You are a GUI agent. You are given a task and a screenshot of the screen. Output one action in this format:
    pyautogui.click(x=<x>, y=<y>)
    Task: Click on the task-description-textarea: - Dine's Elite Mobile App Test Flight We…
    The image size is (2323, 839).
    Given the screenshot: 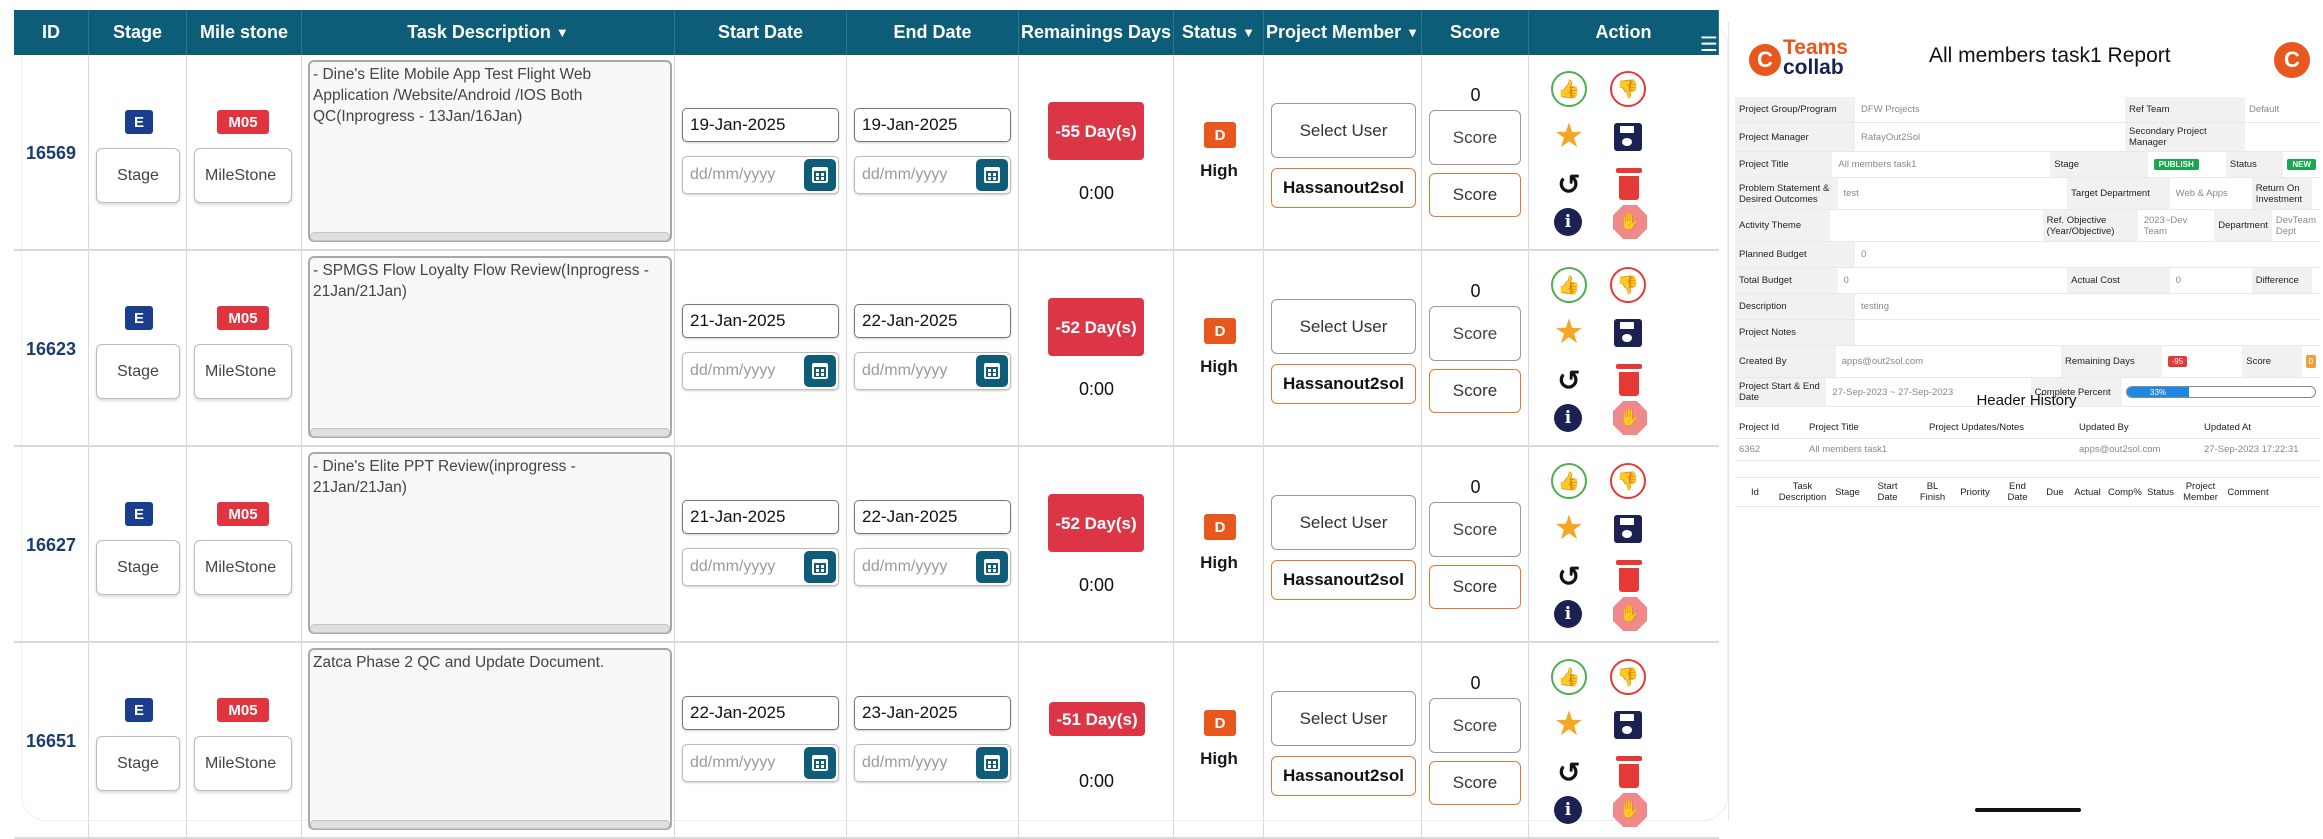 What is the action you would take?
    pyautogui.click(x=490, y=151)
    